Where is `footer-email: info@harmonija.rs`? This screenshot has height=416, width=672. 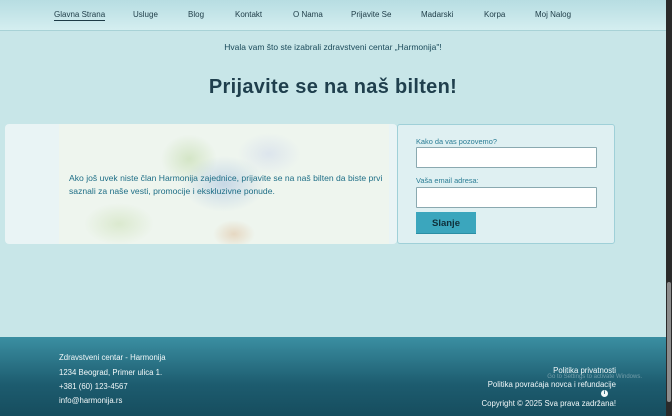 footer-email: info@harmonija.rs is located at coordinates (90, 400).